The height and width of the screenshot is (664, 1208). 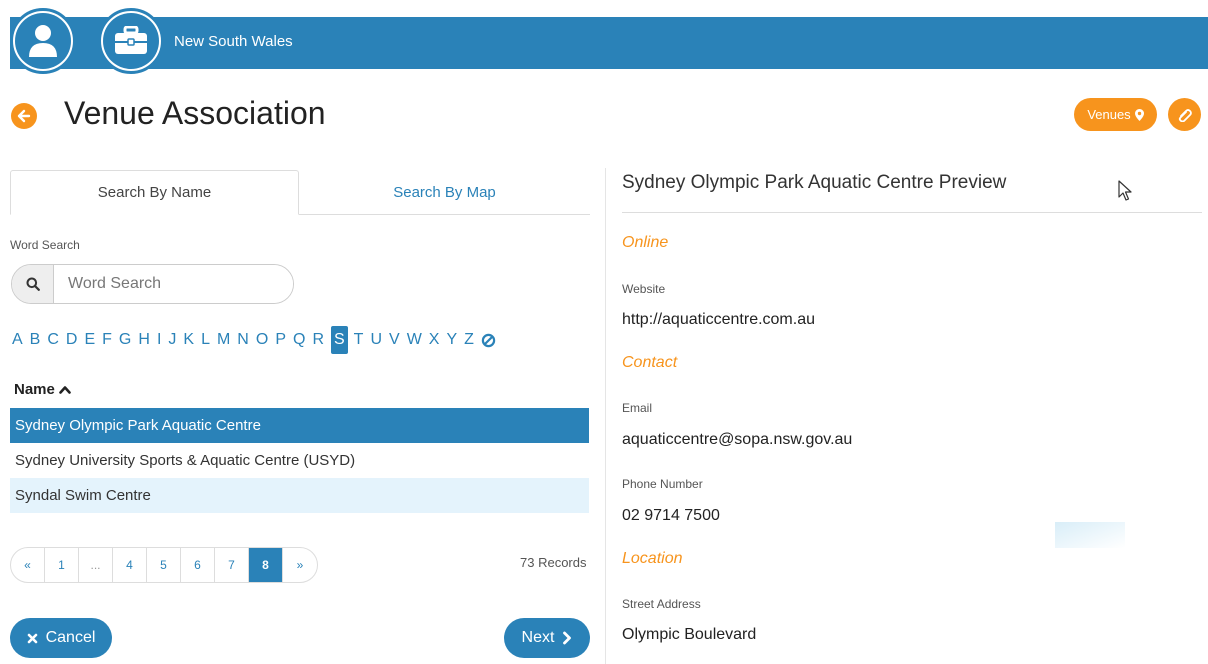 I want to click on profile-button, so click(x=43, y=41).